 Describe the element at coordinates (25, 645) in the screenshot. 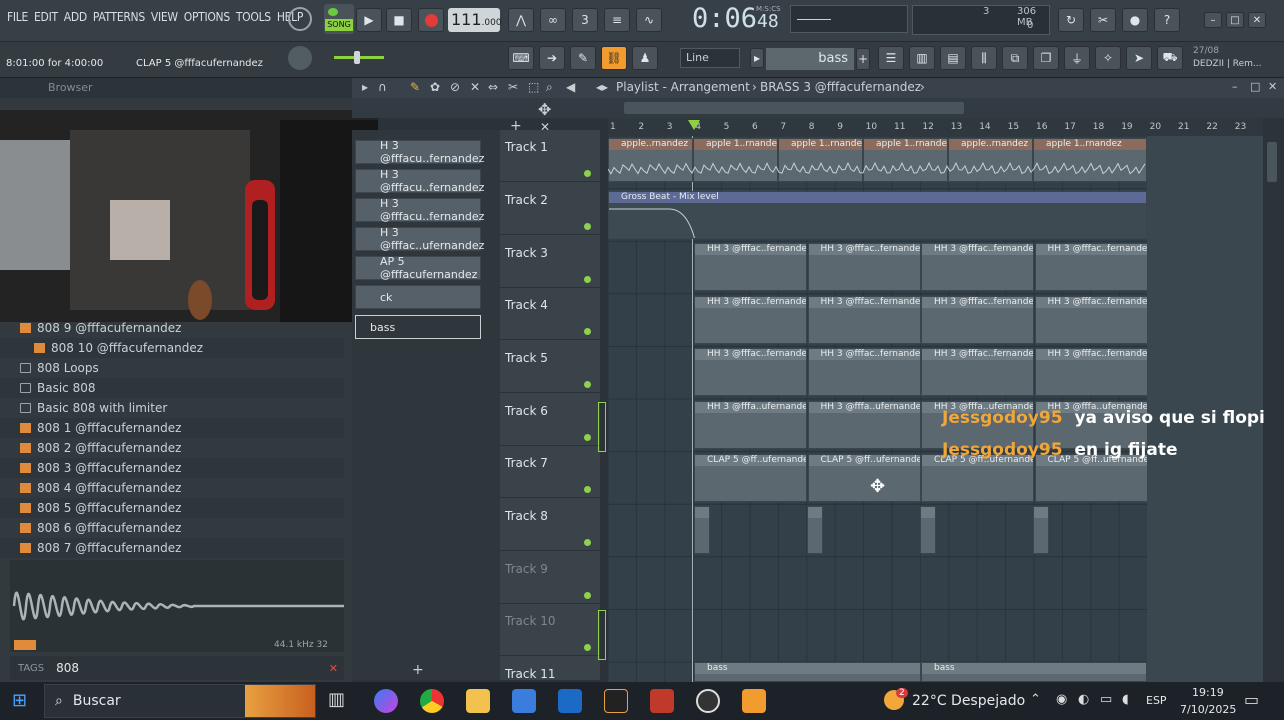

I see `sample-play-icon` at that location.